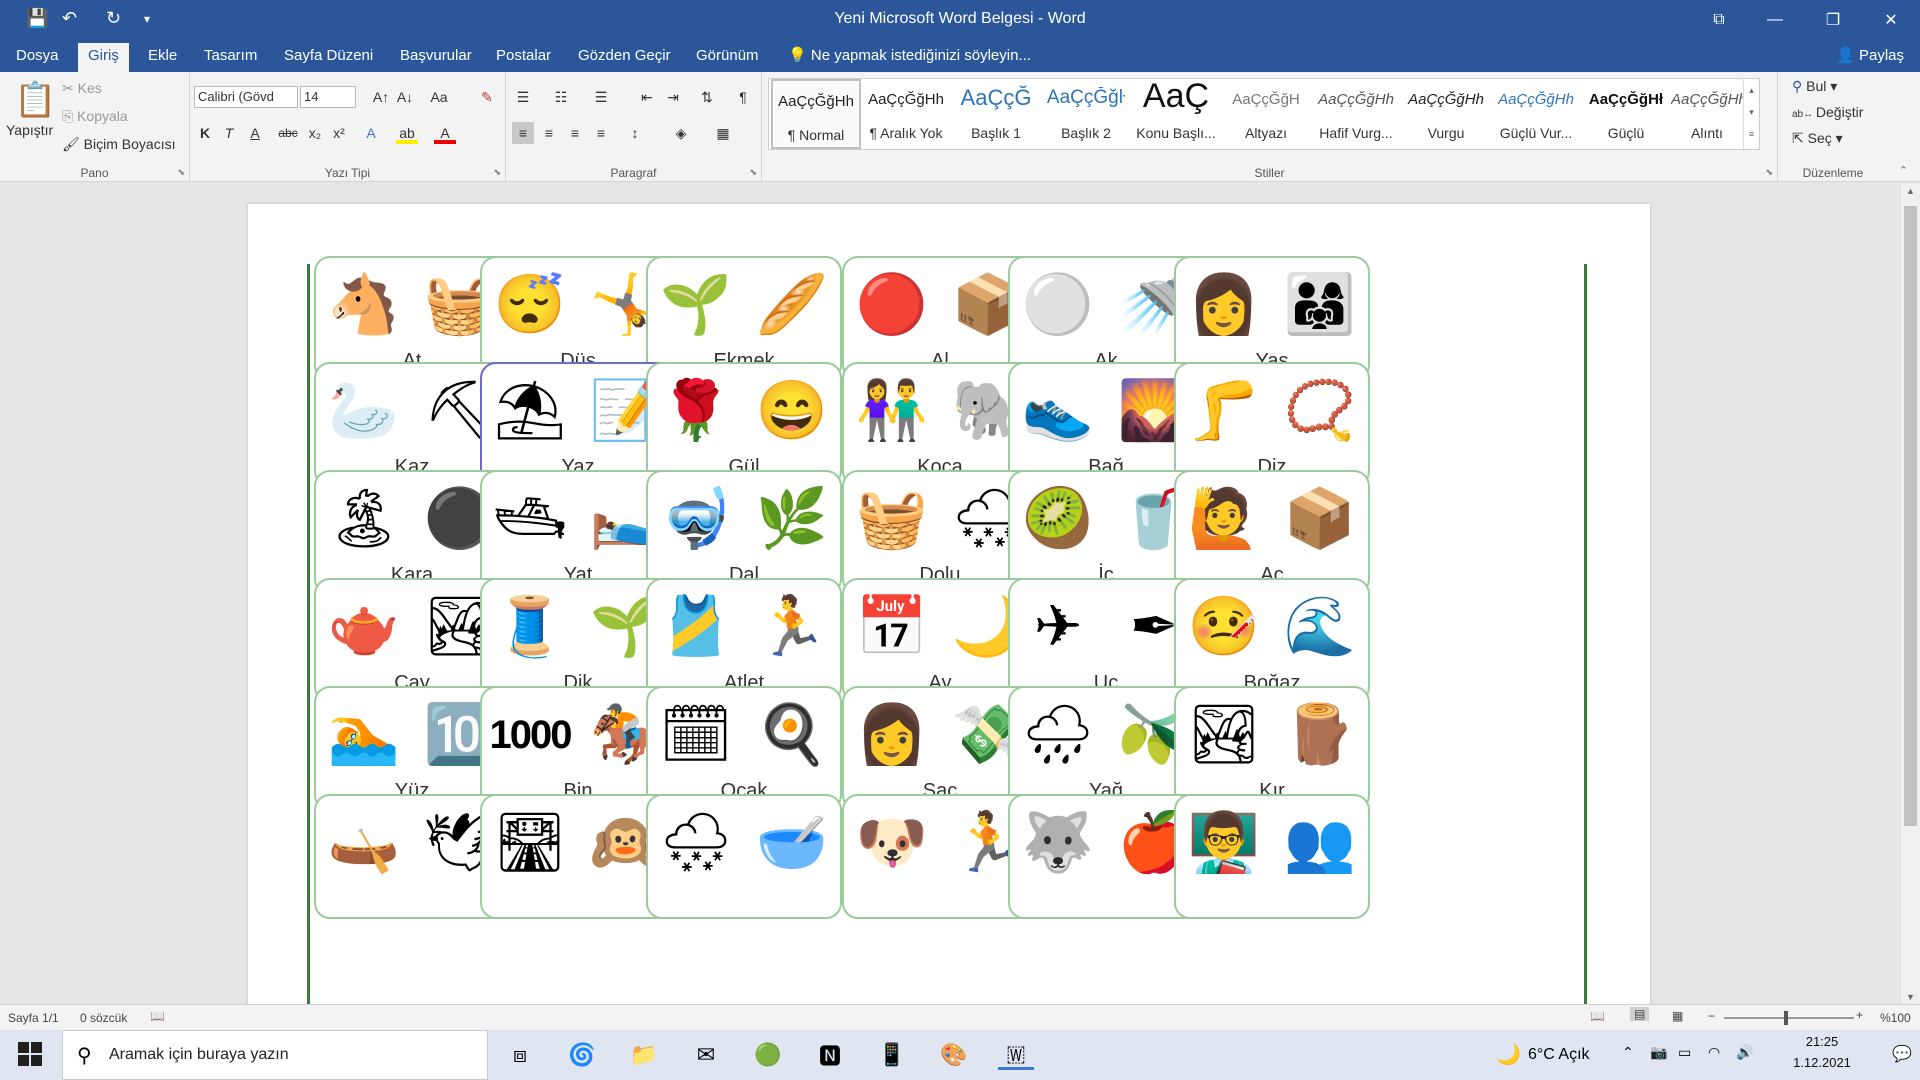 This screenshot has width=1920, height=1080. I want to click on page-count: Sayfa 1/1, so click(33, 1018).